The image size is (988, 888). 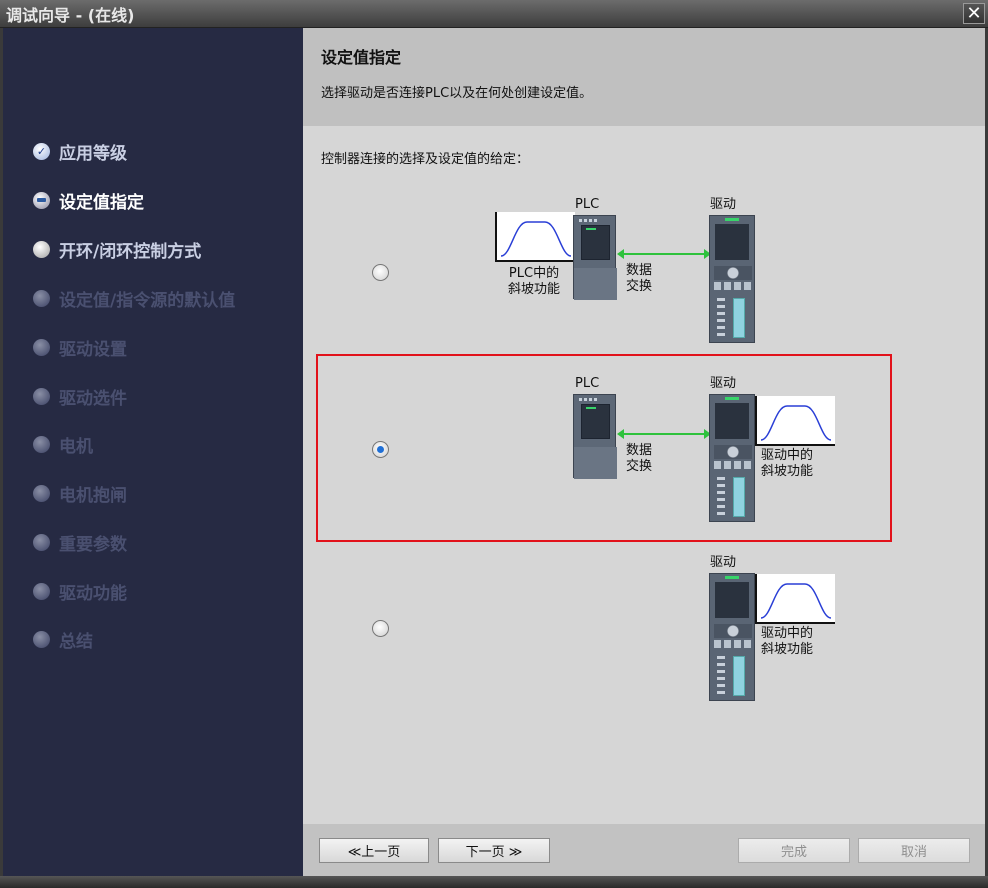 What do you see at coordinates (93, 153) in the screenshot?
I see `step-label: 应用等级` at bounding box center [93, 153].